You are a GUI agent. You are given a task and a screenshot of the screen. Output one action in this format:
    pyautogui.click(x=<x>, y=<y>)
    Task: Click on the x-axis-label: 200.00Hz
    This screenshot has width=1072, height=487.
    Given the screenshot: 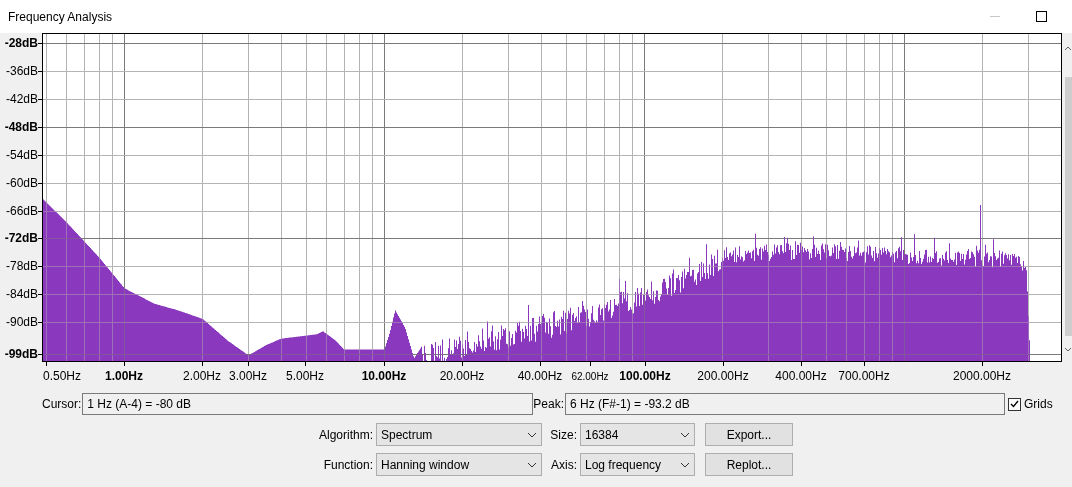 What is the action you would take?
    pyautogui.click(x=723, y=376)
    